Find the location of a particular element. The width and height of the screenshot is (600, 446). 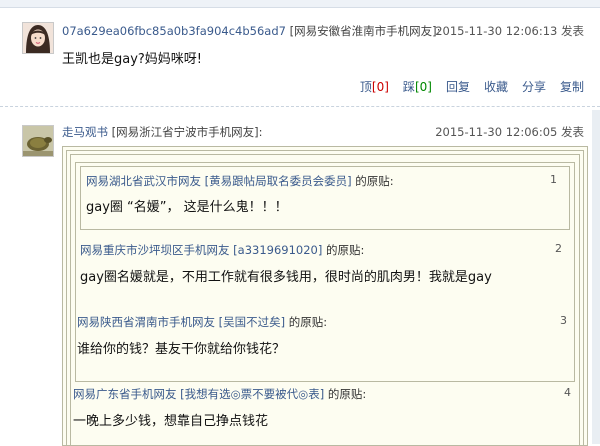

username-link: 走马观书 is located at coordinates (85, 132).